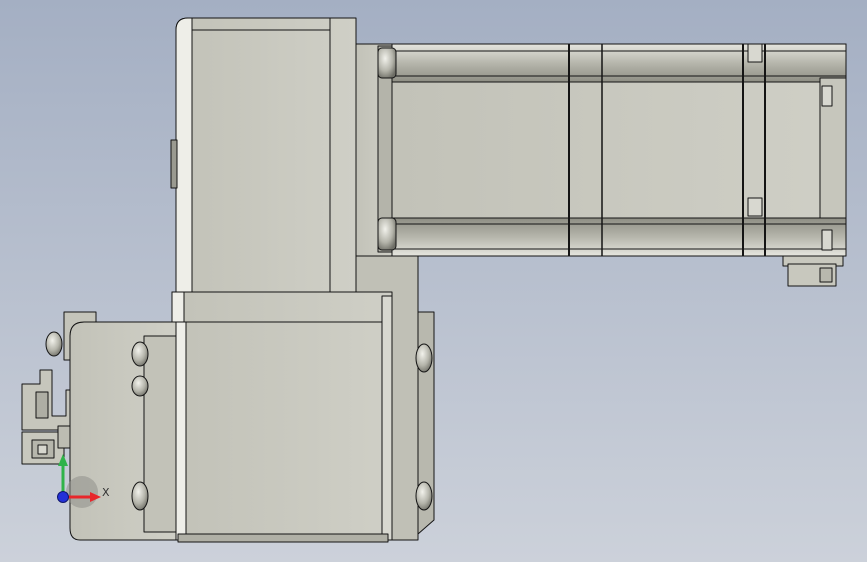 This screenshot has width=867, height=562. Describe the element at coordinates (387, 418) in the screenshot. I see `face-right-edge` at that location.